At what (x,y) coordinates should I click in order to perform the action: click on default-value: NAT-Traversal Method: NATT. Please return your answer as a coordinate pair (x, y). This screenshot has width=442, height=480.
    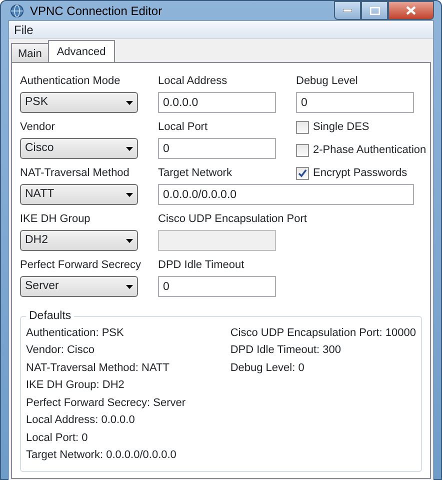
    Looking at the image, I should click on (98, 368).